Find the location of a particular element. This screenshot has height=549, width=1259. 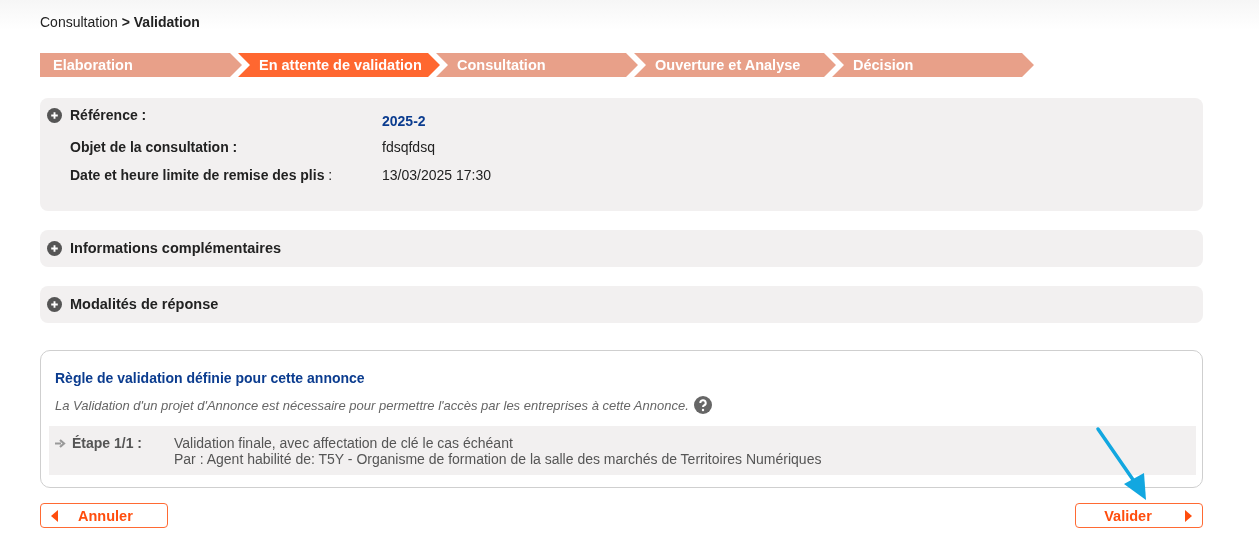

field-value: 13/03/2025 17:30 is located at coordinates (436, 174).